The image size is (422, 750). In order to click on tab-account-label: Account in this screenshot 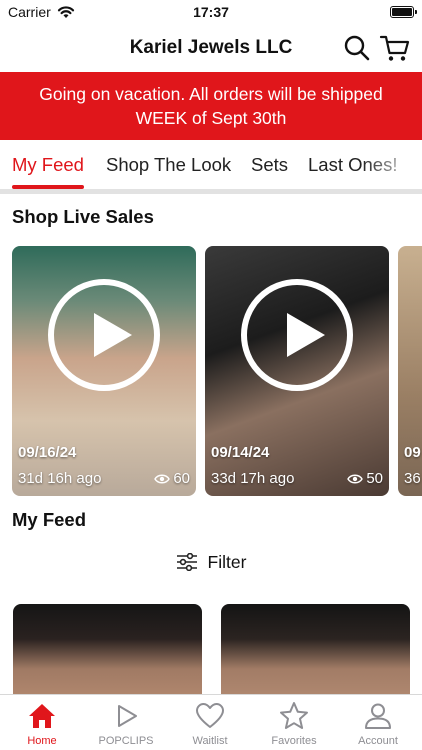, I will do `click(378, 741)`.